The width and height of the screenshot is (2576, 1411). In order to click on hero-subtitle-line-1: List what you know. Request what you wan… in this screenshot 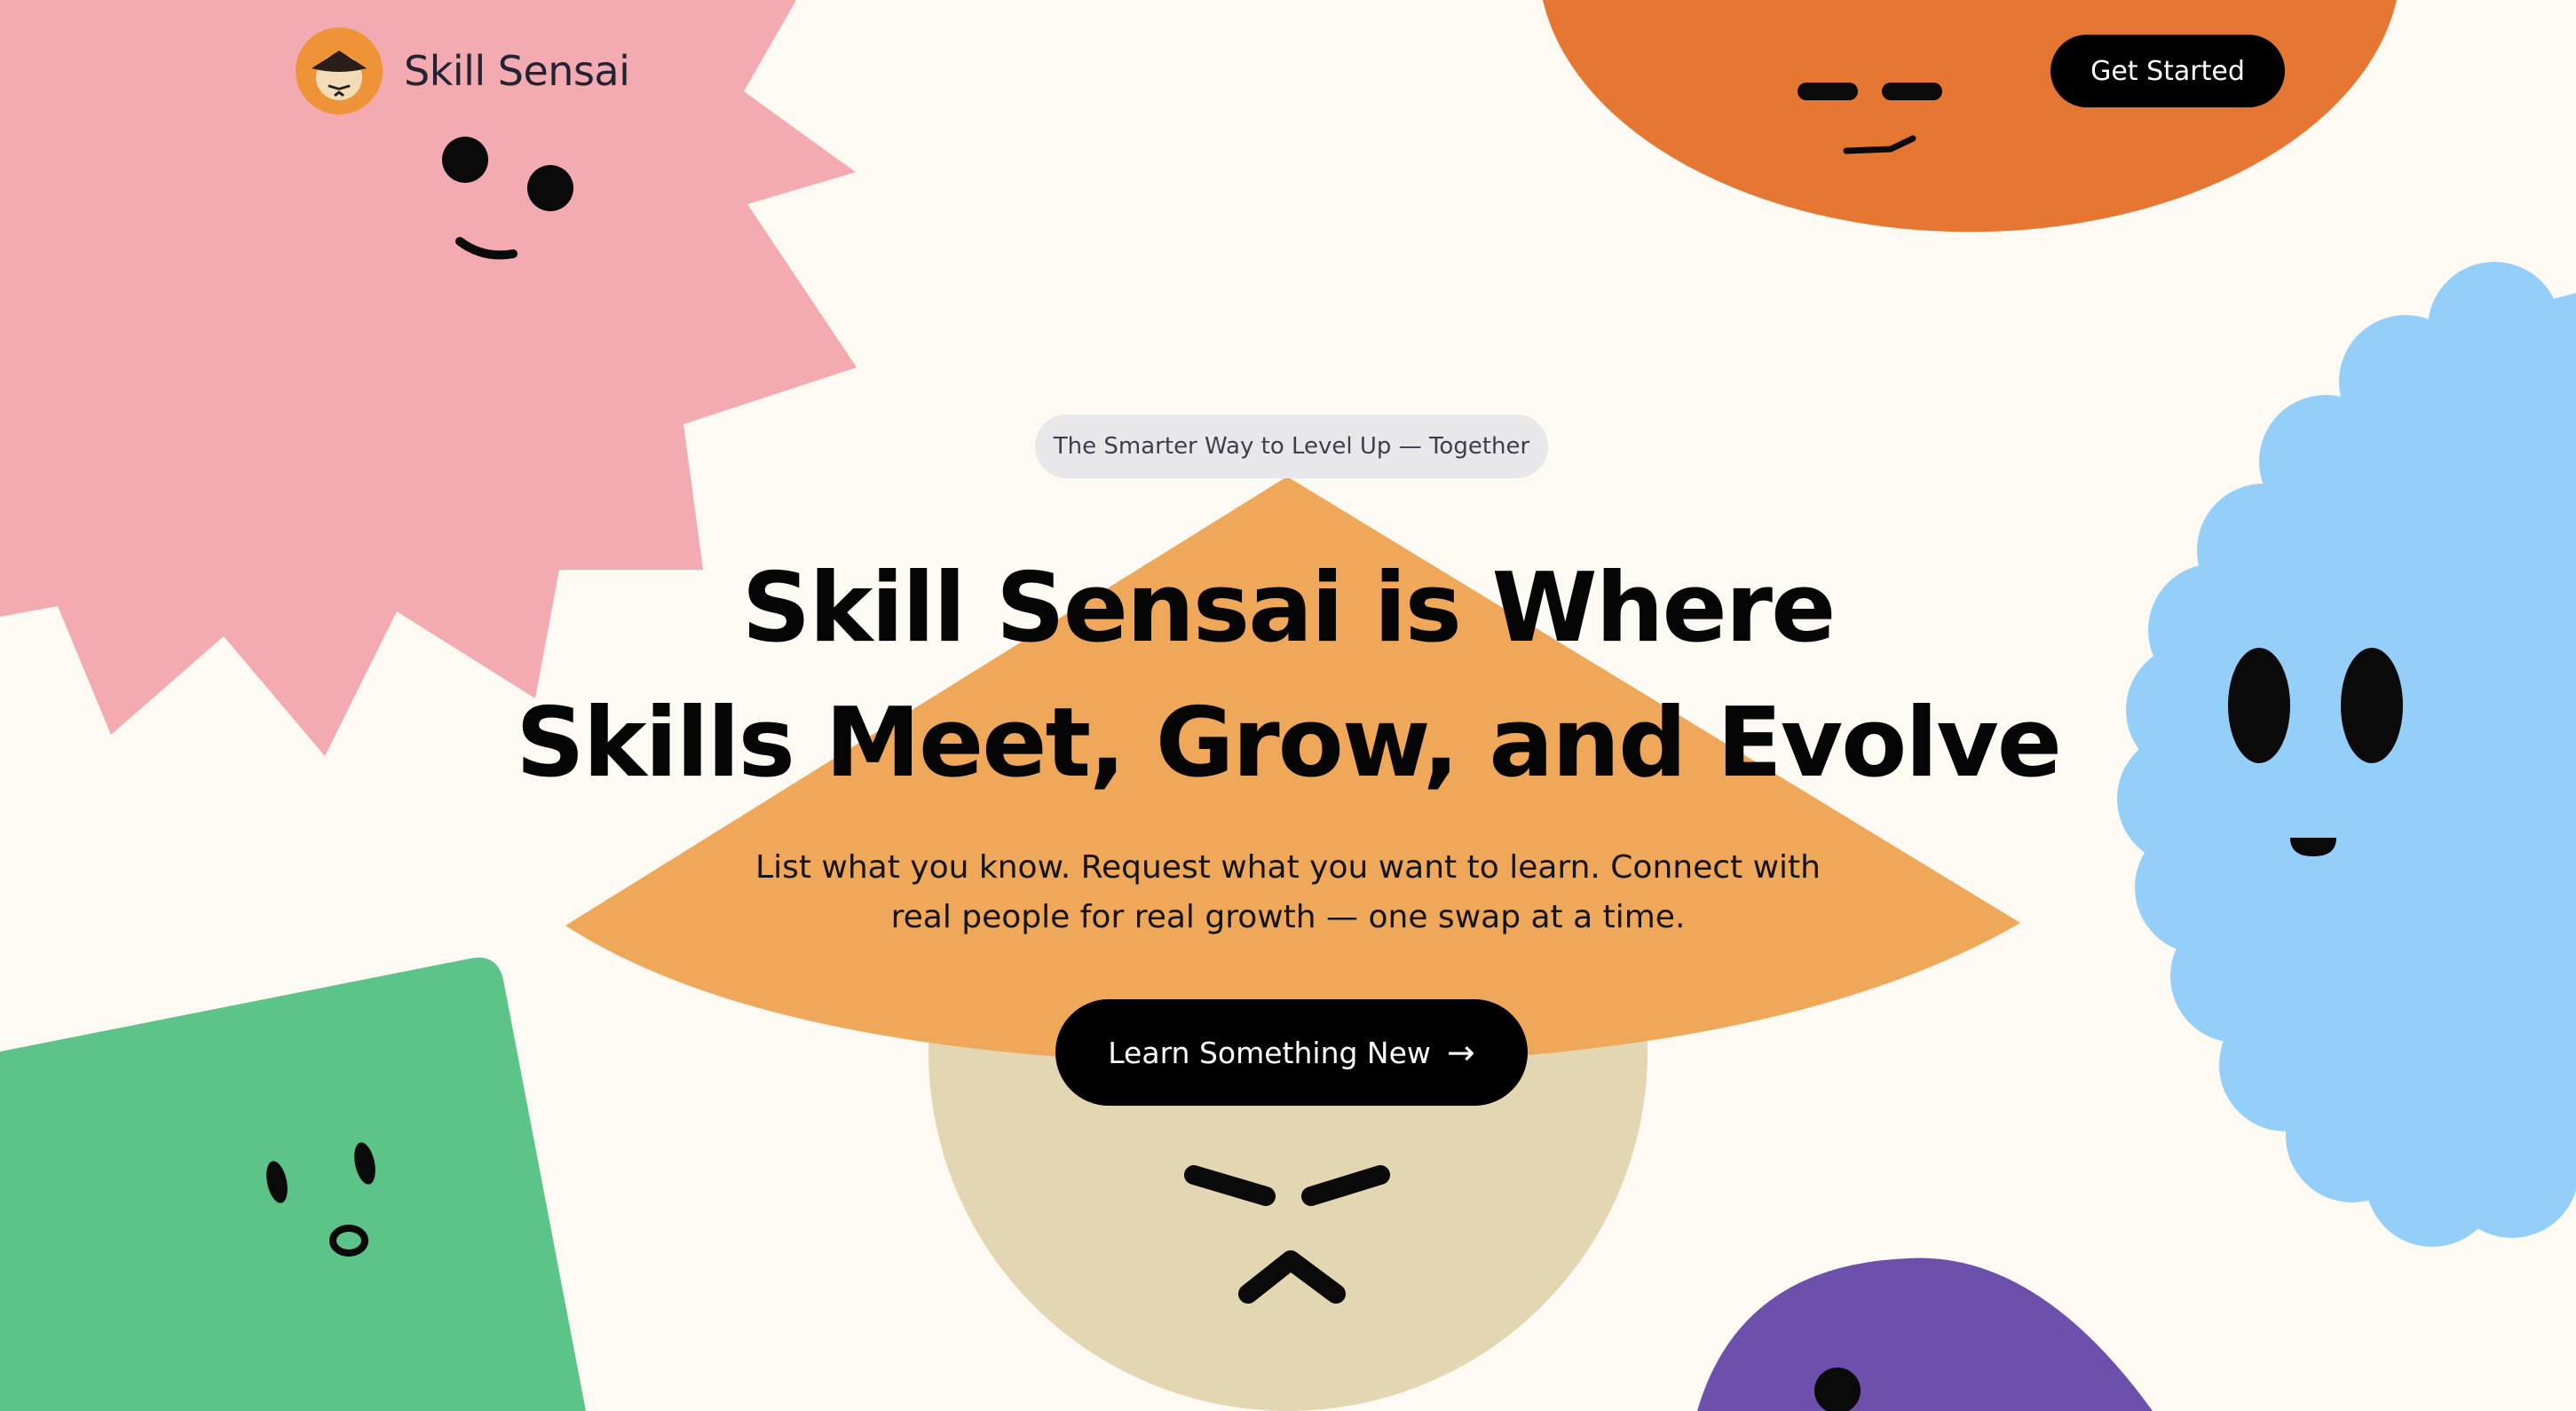, I will do `click(1288, 867)`.